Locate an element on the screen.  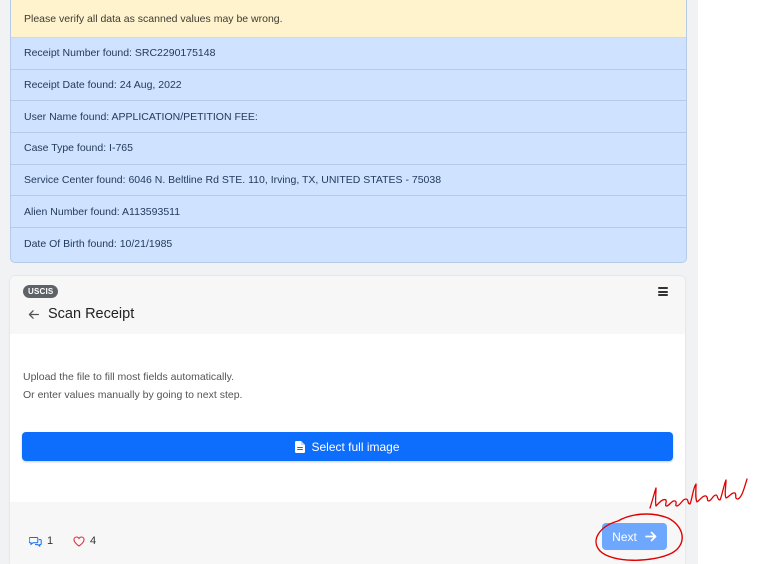
uscis-badge: USCIS is located at coordinates (41, 291).